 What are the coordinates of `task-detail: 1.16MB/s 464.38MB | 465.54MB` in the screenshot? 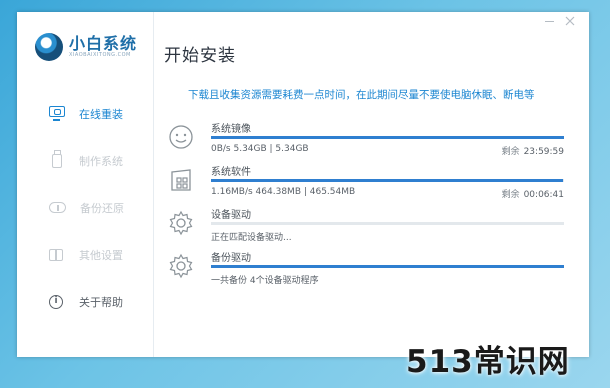 It's located at (283, 192).